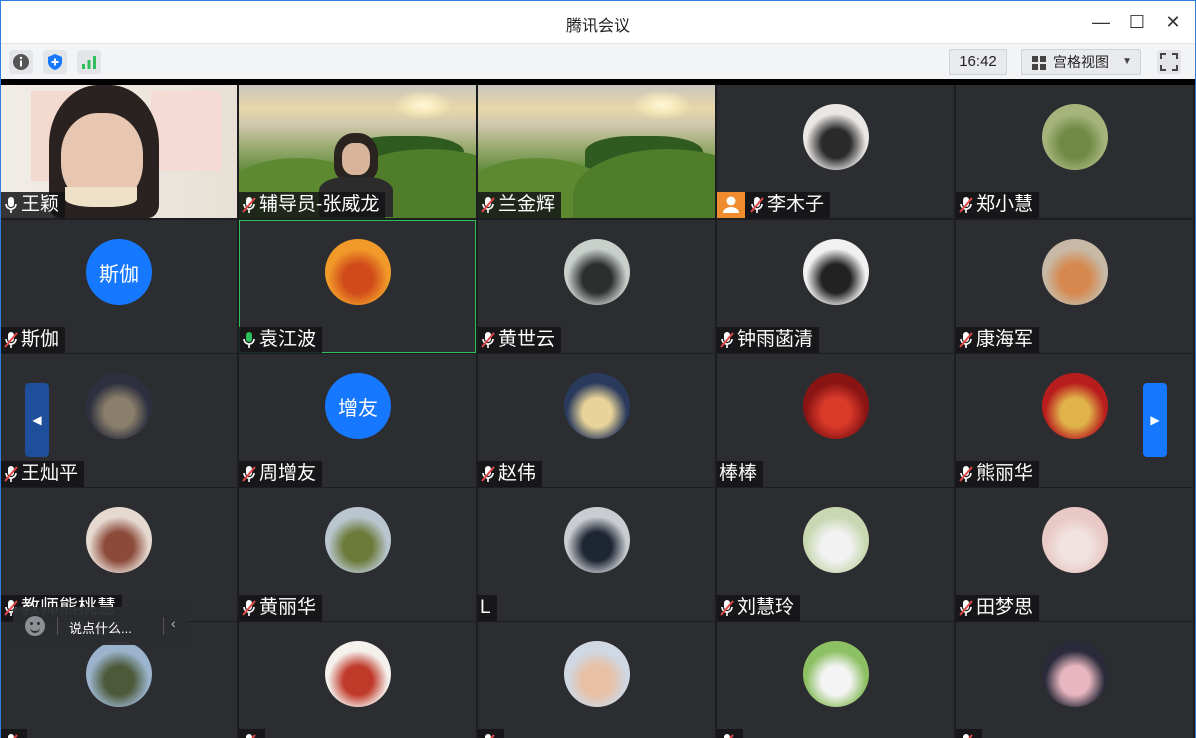 The height and width of the screenshot is (738, 1196). Describe the element at coordinates (40, 204) in the screenshot. I see `participant-name: 王颖` at that location.